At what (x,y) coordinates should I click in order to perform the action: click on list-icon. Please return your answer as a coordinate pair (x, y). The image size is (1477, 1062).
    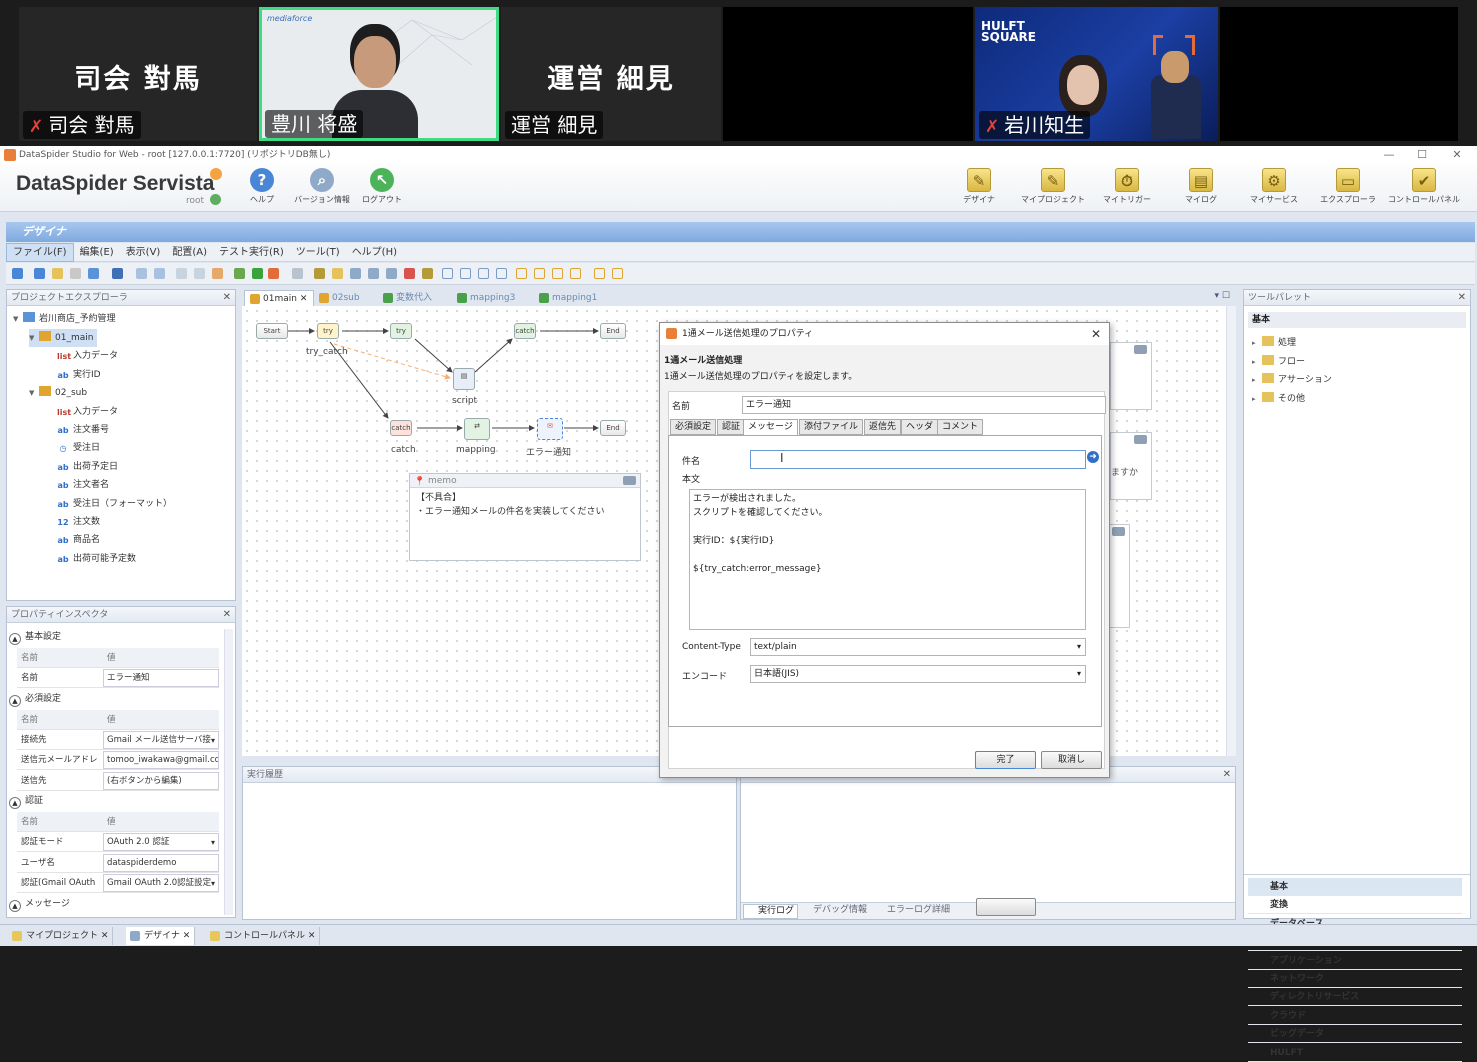
    Looking at the image, I should click on (391, 273).